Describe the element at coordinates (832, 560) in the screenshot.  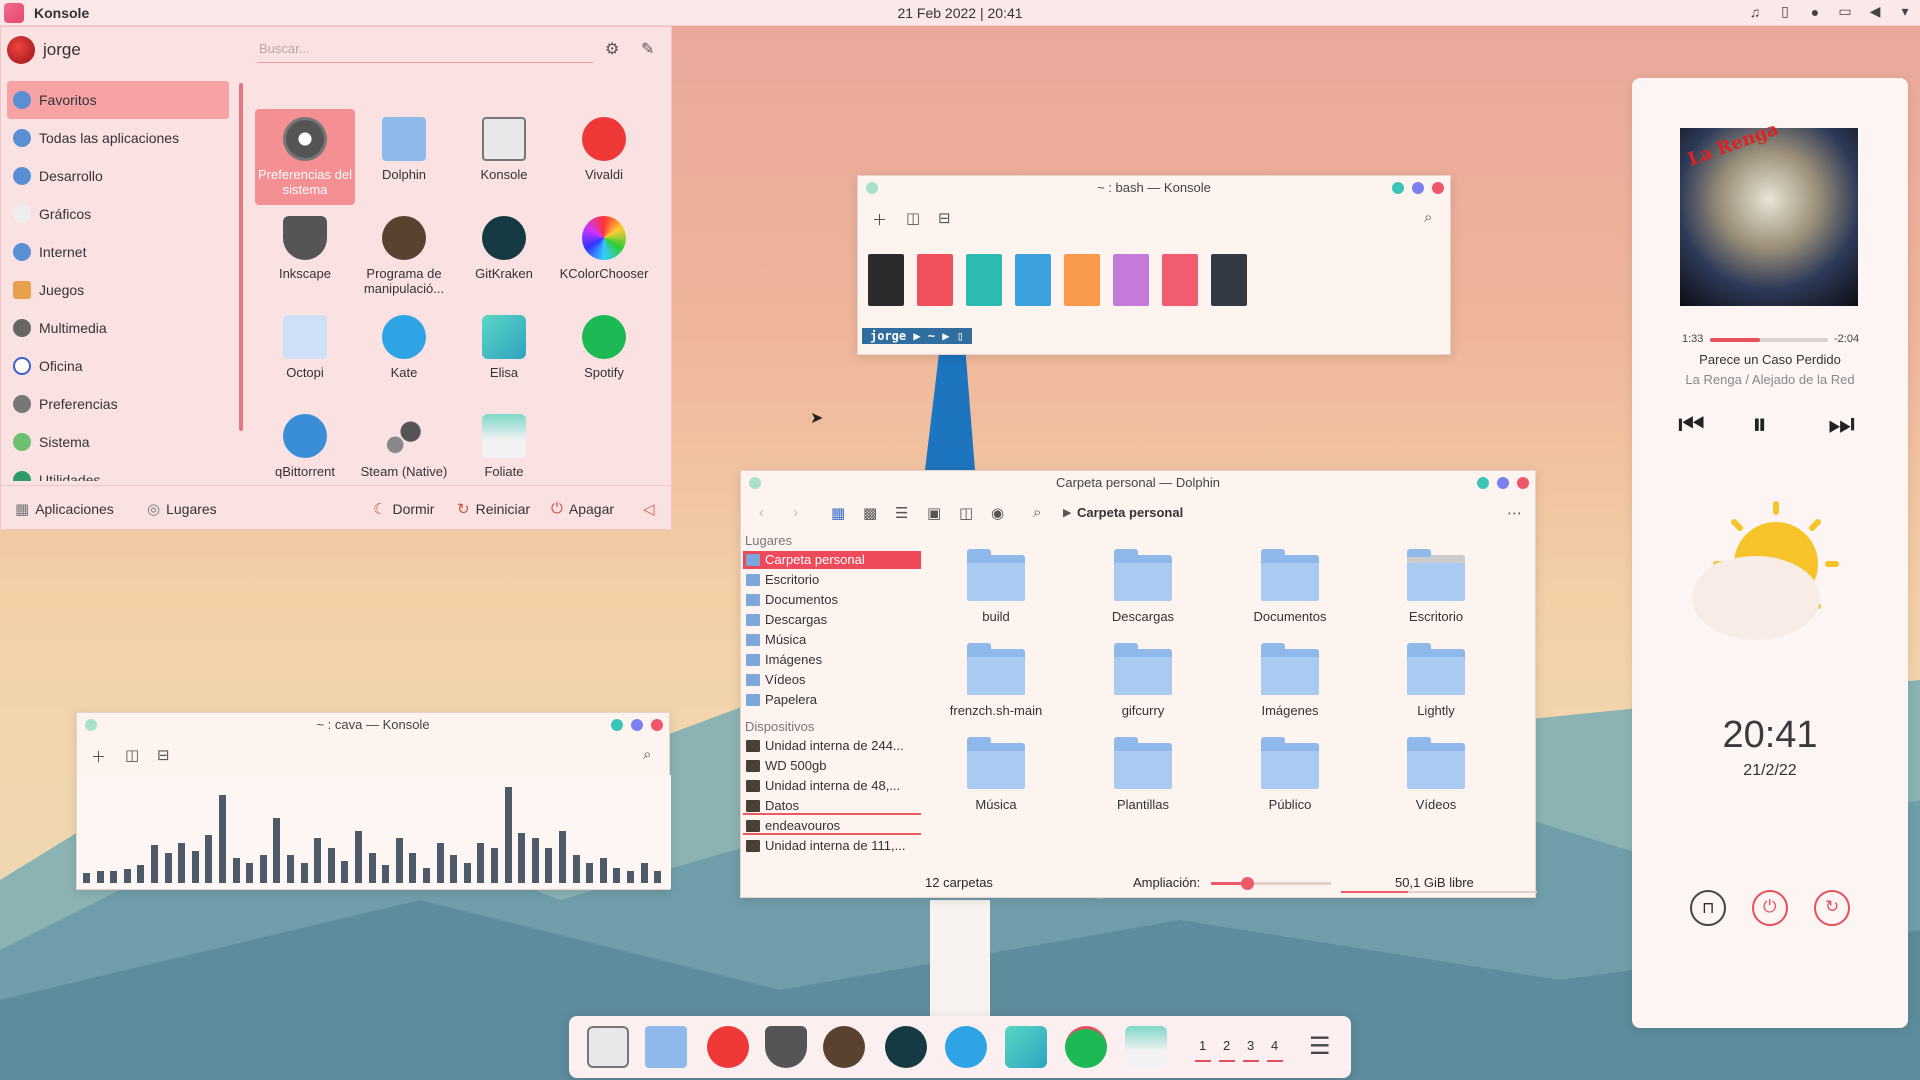
I see `place-carpeta-personal: Carpeta personal` at that location.